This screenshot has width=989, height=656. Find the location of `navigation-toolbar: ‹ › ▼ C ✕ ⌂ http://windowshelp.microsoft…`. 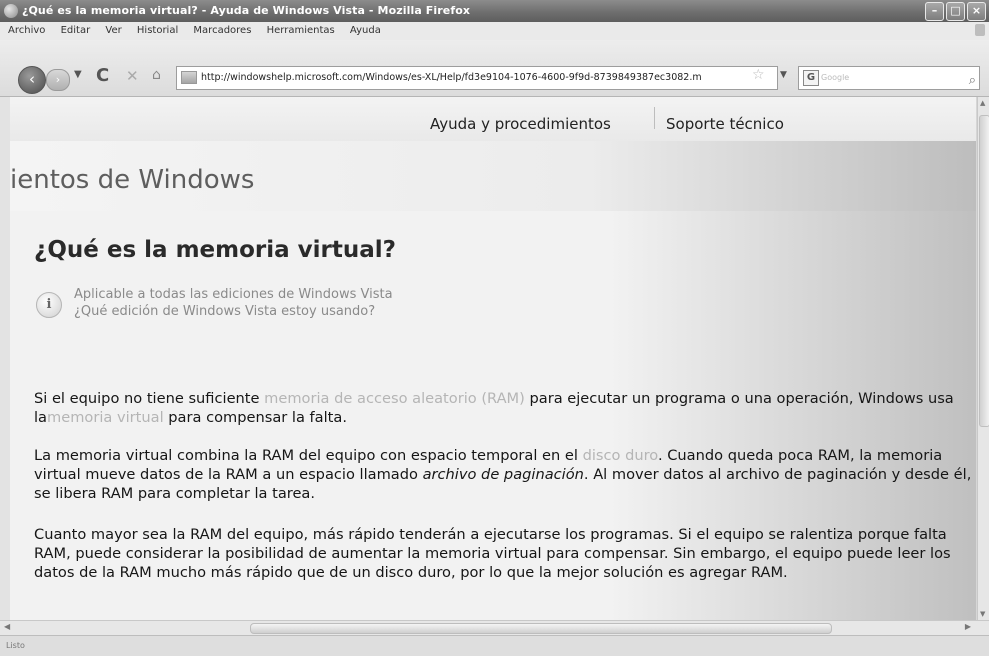

navigation-toolbar: ‹ › ▼ C ✕ ⌂ http://windowshelp.microsoft… is located at coordinates (494, 68).